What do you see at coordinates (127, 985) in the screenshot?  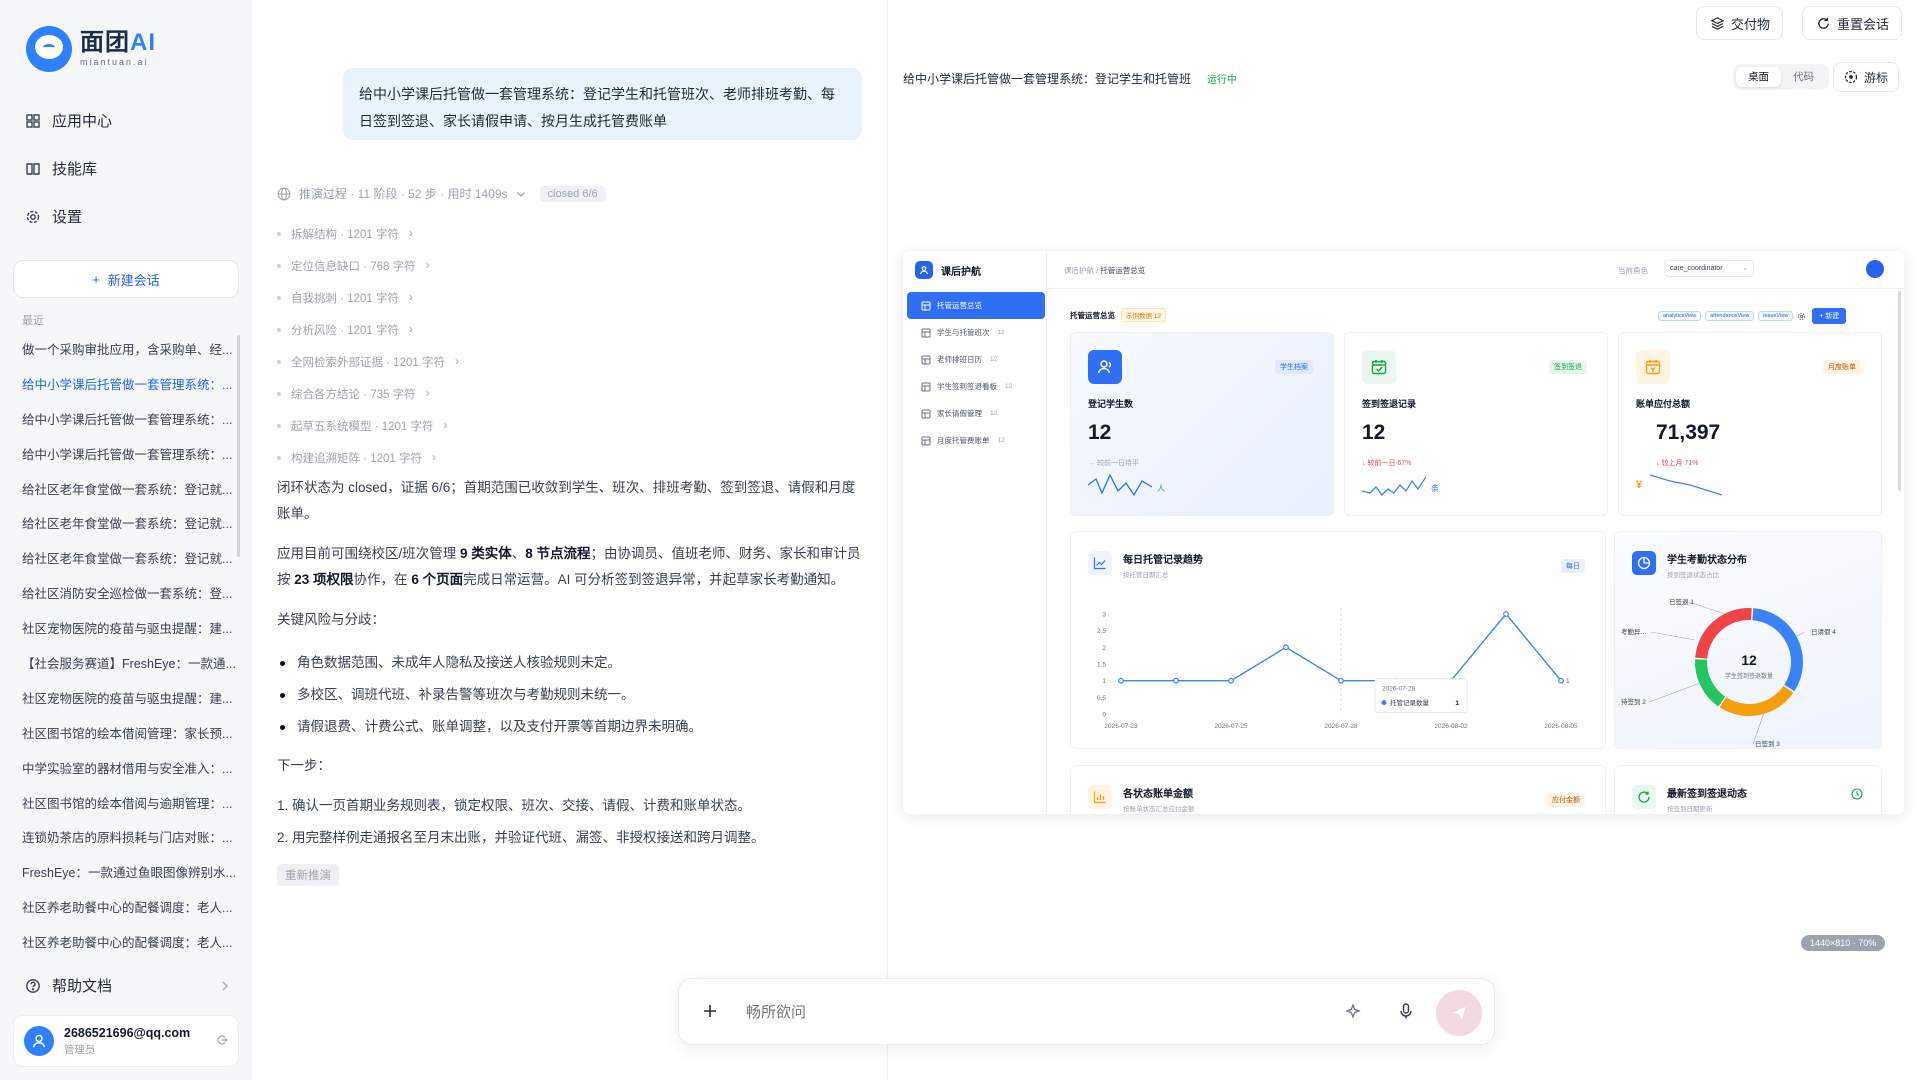 I see `help-docs-link: 帮助文档` at bounding box center [127, 985].